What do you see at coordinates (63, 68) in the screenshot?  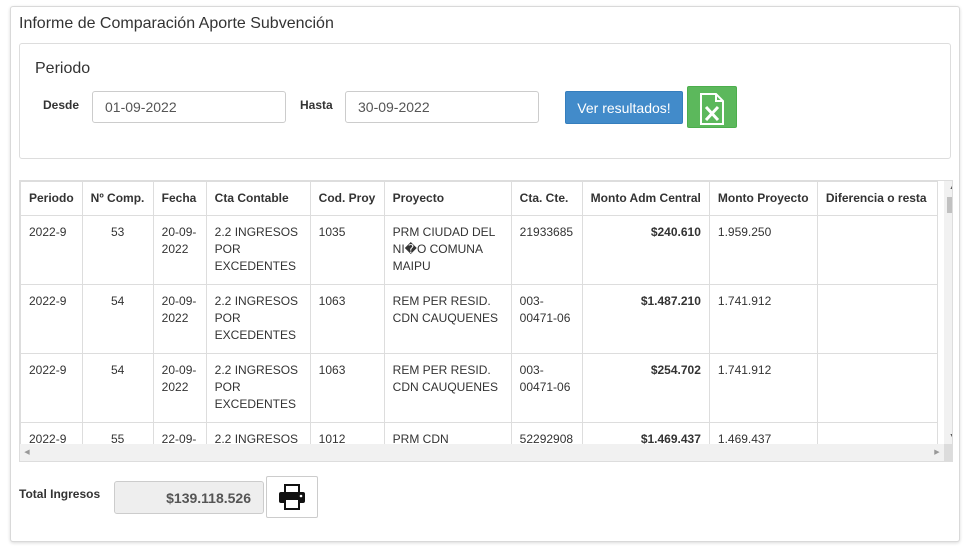 I see `periodo-title: Periodo` at bounding box center [63, 68].